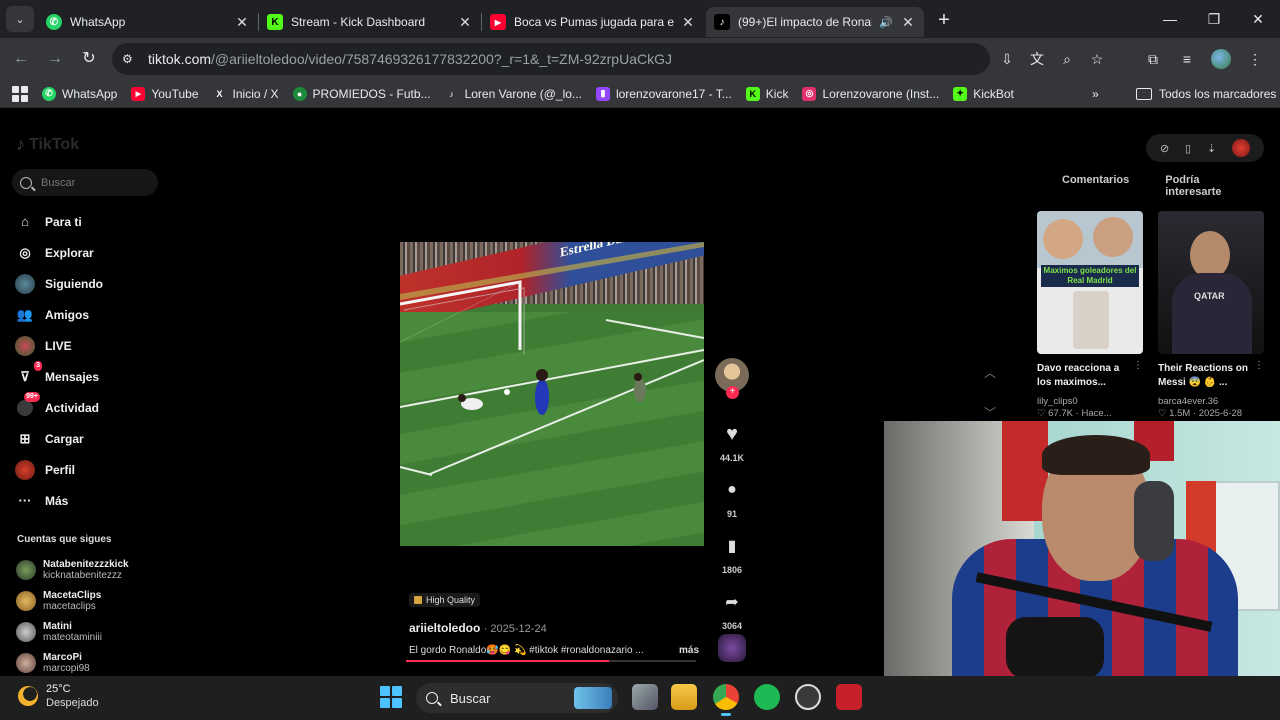 This screenshot has height=720, width=1280. I want to click on search-highlight-icon, so click(593, 698).